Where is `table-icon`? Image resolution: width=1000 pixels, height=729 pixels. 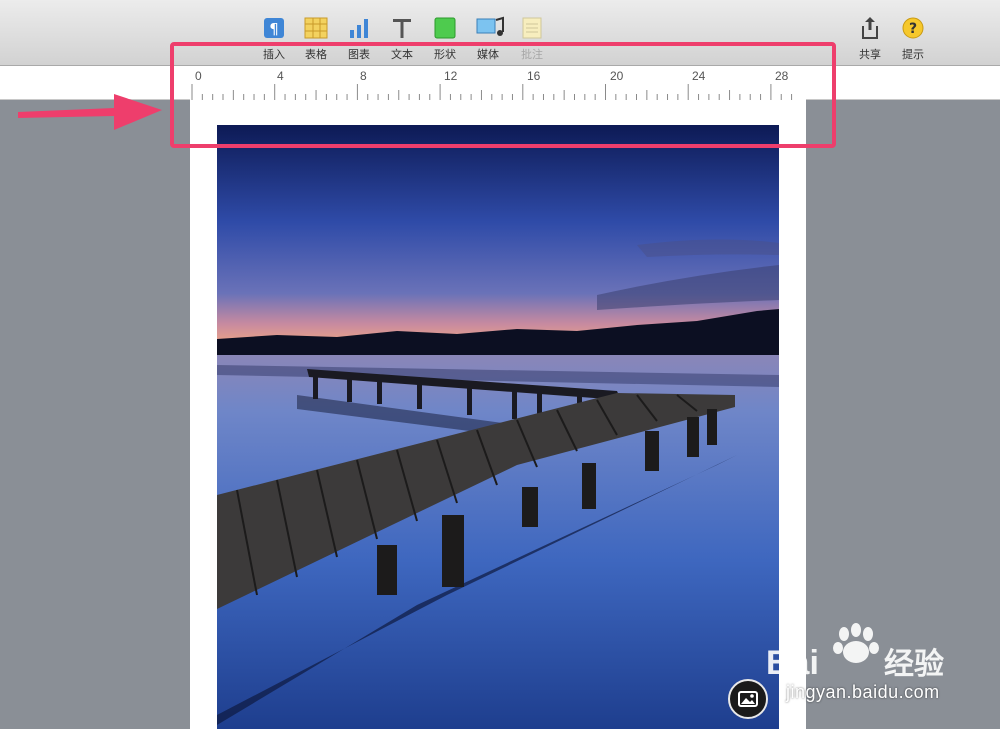 table-icon is located at coordinates (316, 28).